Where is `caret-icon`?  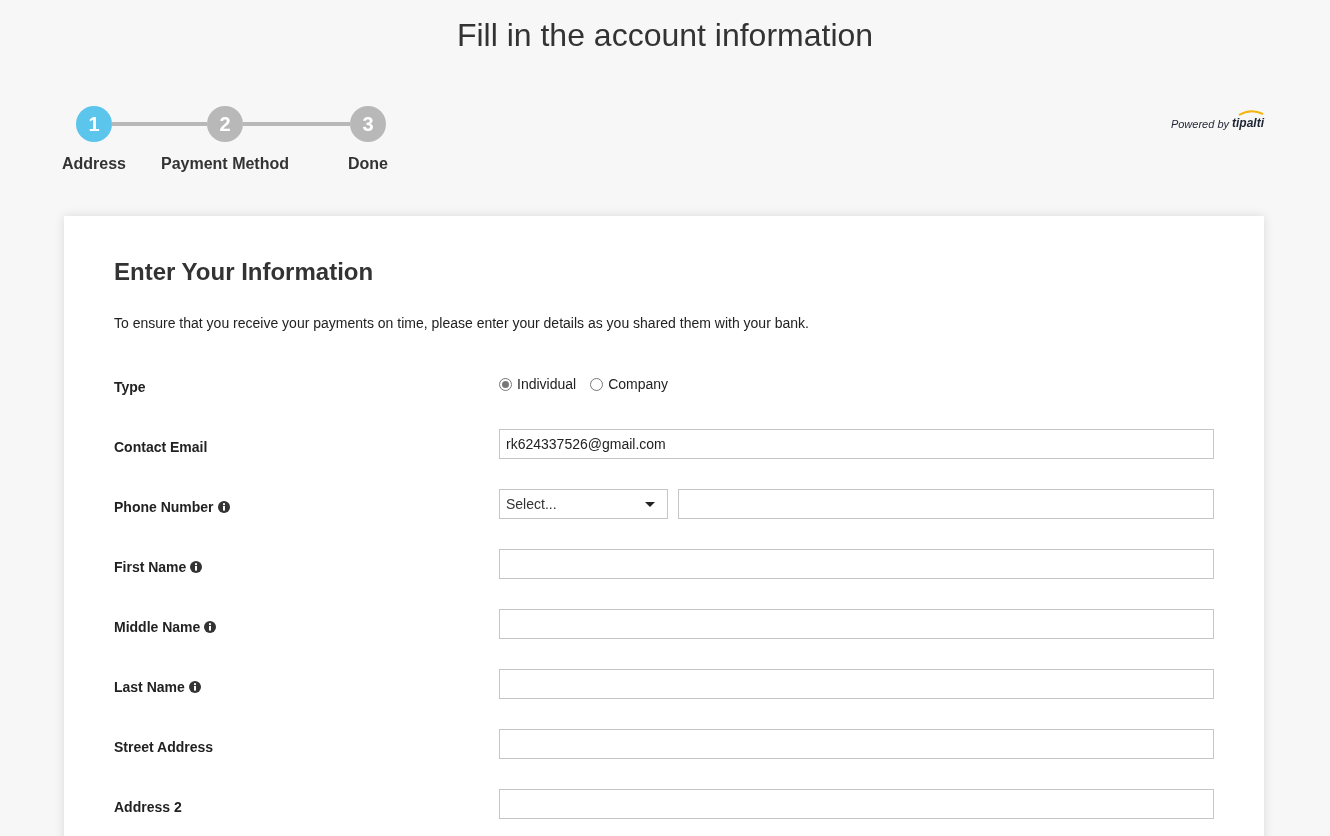
caret-icon is located at coordinates (650, 504).